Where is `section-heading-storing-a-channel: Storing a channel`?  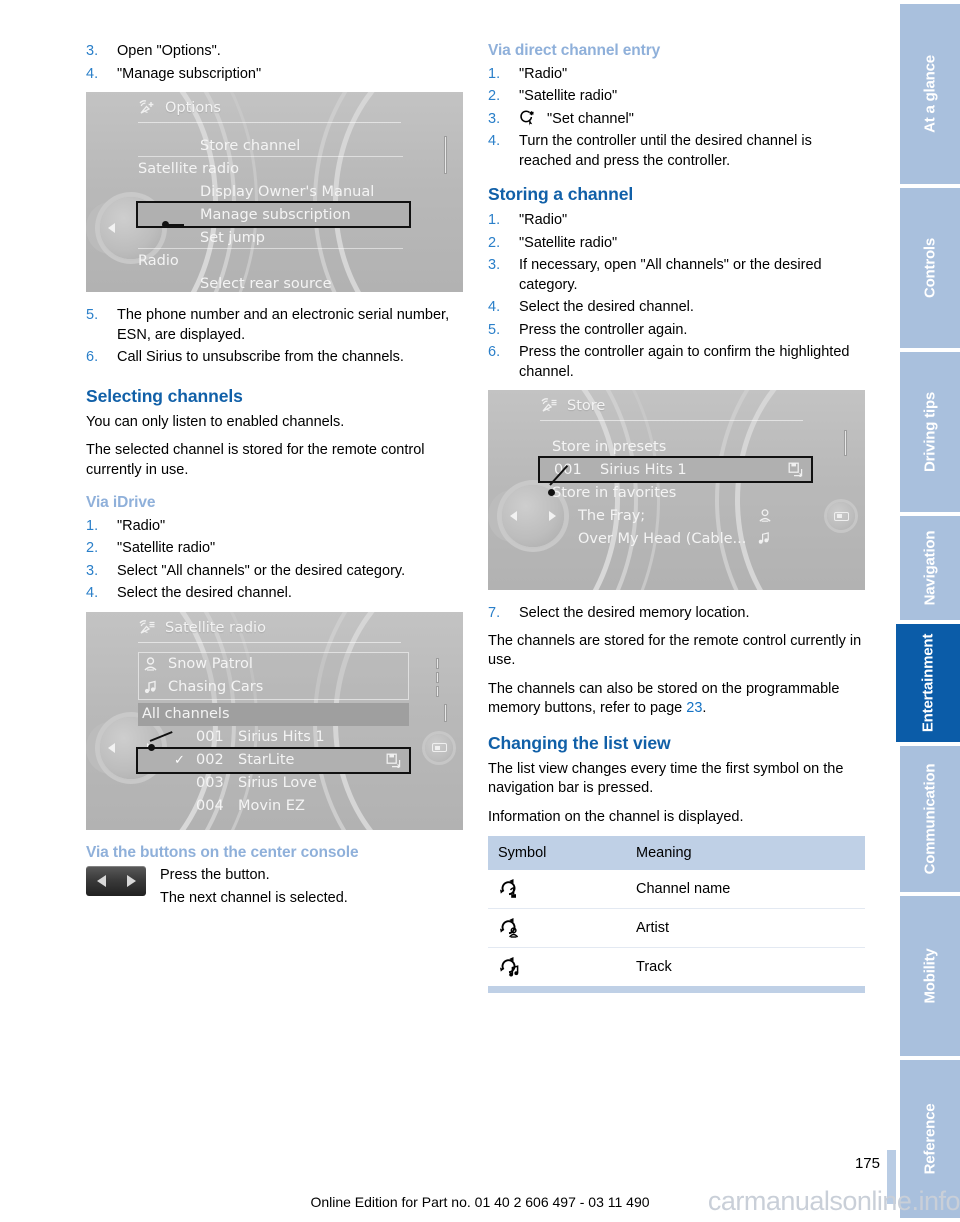 section-heading-storing-a-channel: Storing a channel is located at coordinates (561, 194).